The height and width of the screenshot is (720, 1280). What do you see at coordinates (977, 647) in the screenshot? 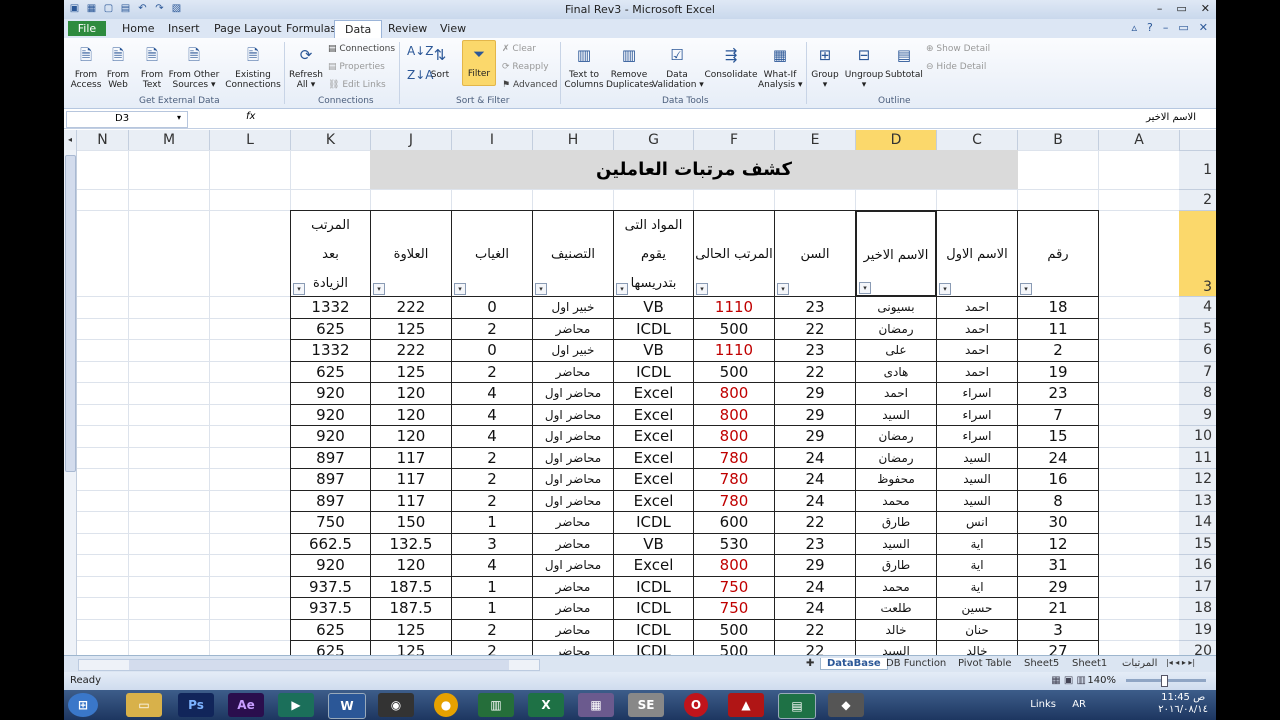
I see `table-cell: خالد` at bounding box center [977, 647].